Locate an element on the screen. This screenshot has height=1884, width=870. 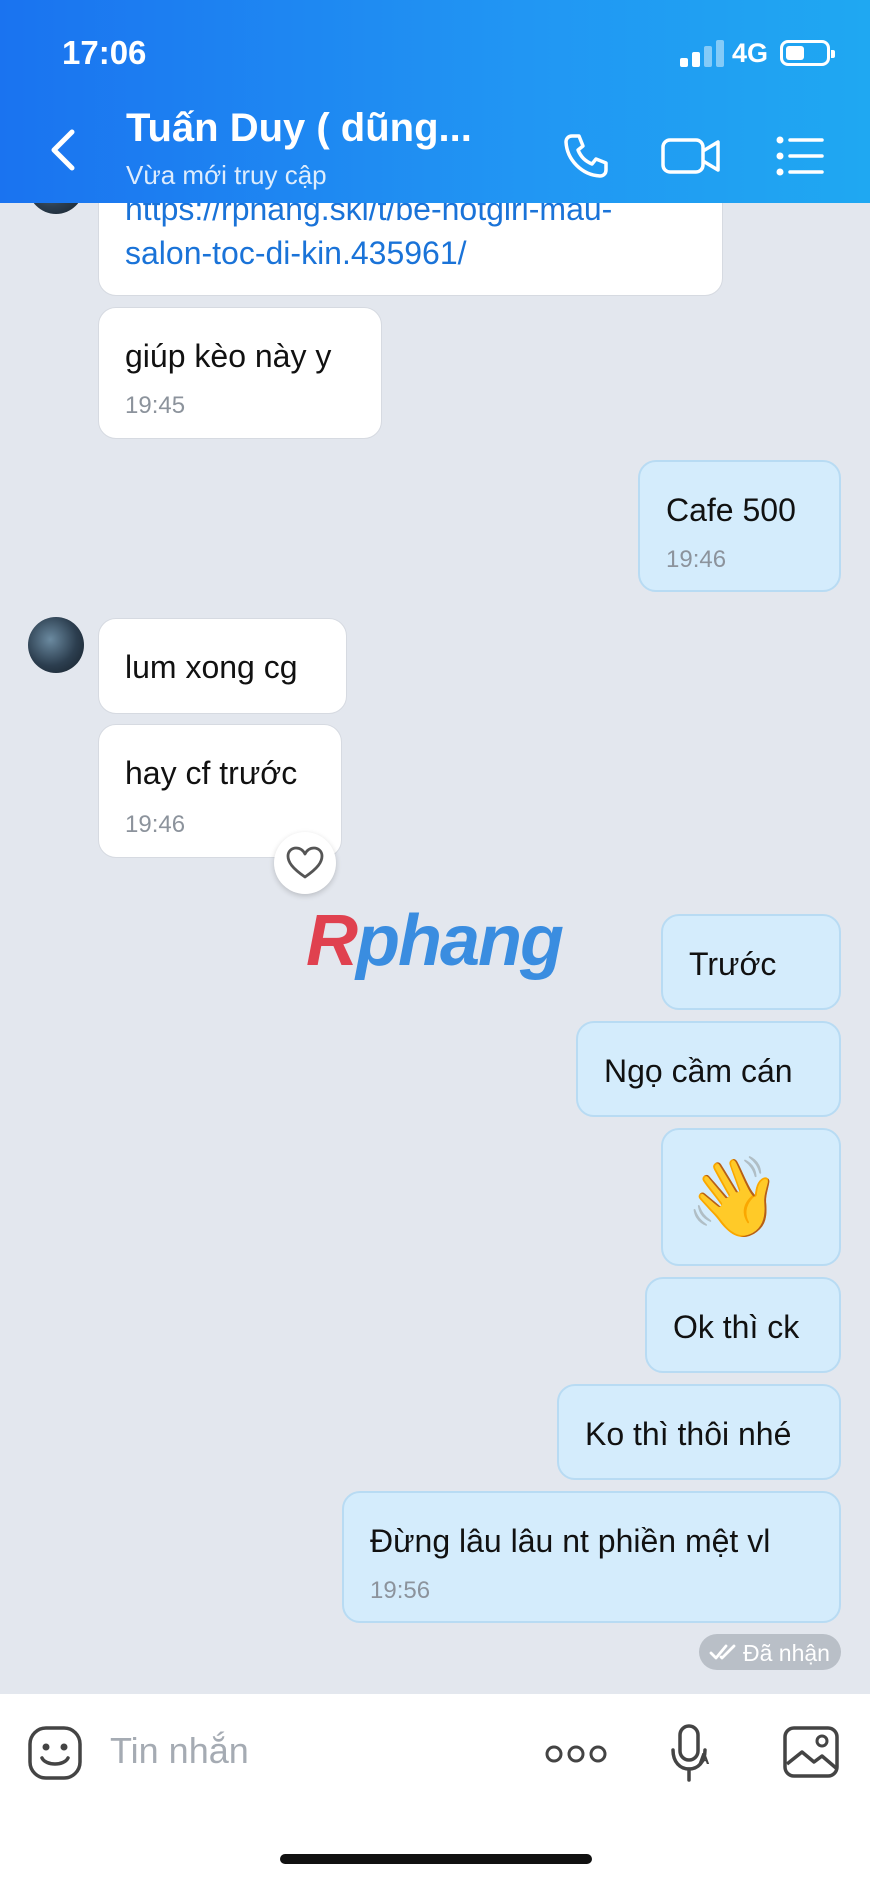
video-camera-icon is located at coordinates (691, 156).